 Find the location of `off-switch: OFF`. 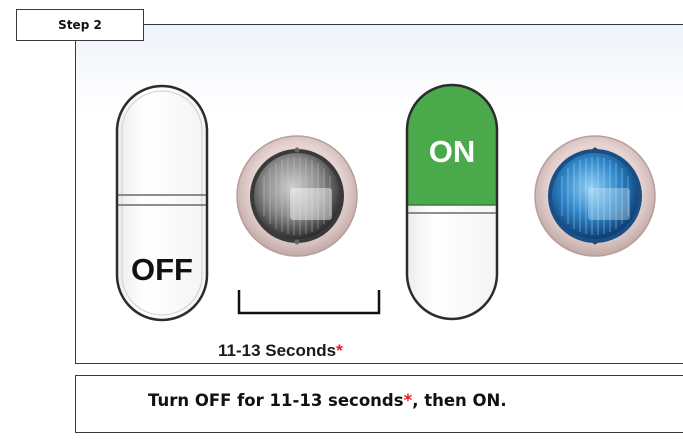

off-switch: OFF is located at coordinates (162, 203).